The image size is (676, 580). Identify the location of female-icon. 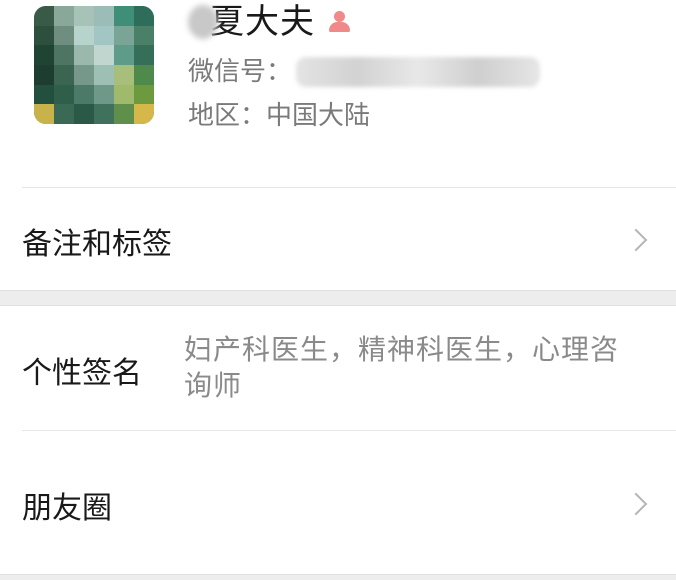
(339, 22).